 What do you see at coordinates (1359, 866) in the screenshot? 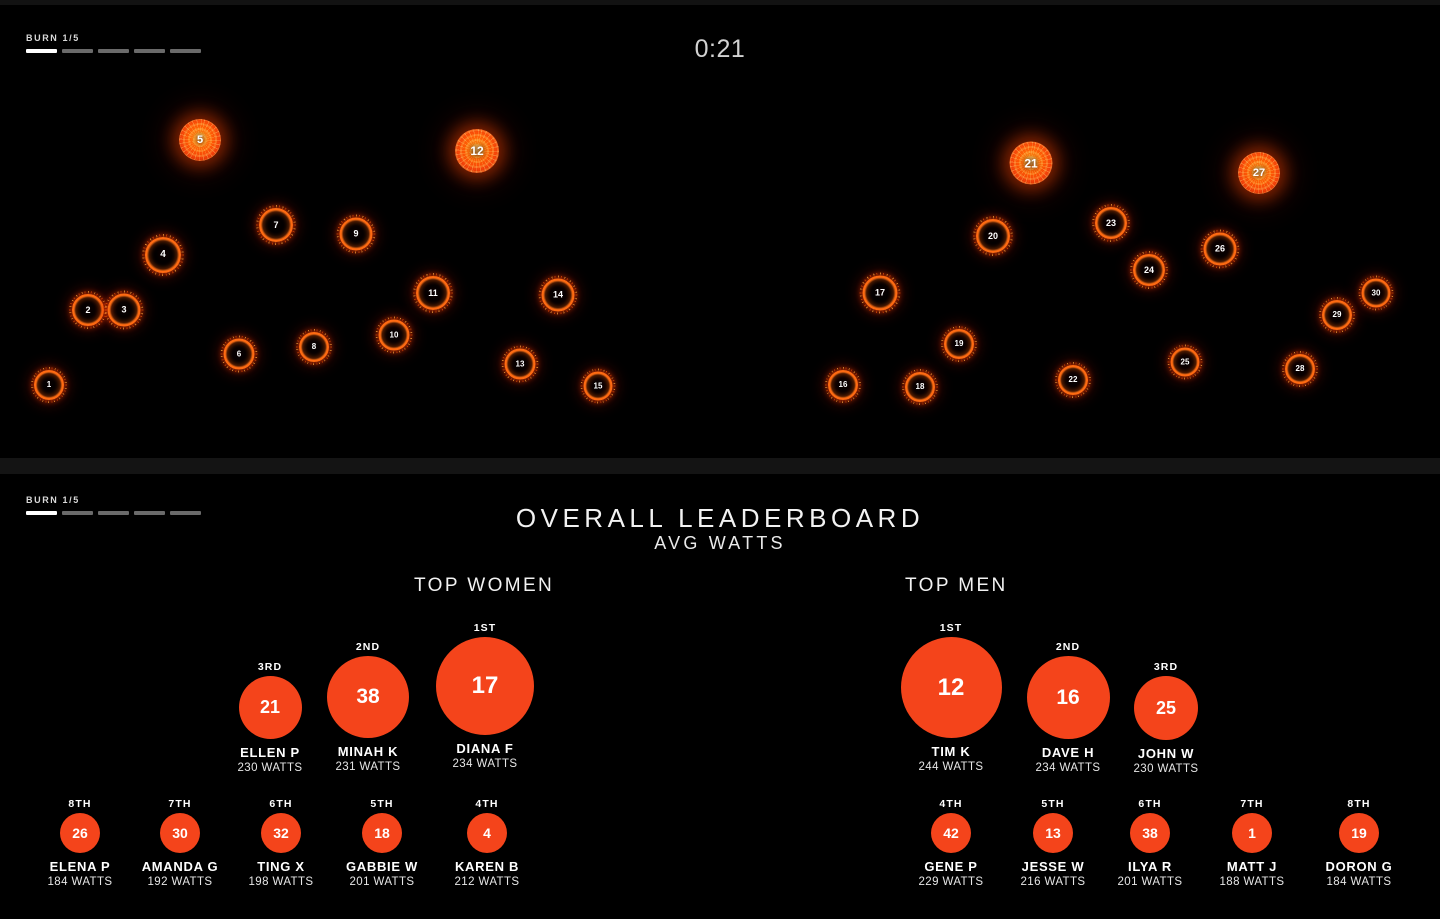
I see `entry-name: DORON G` at bounding box center [1359, 866].